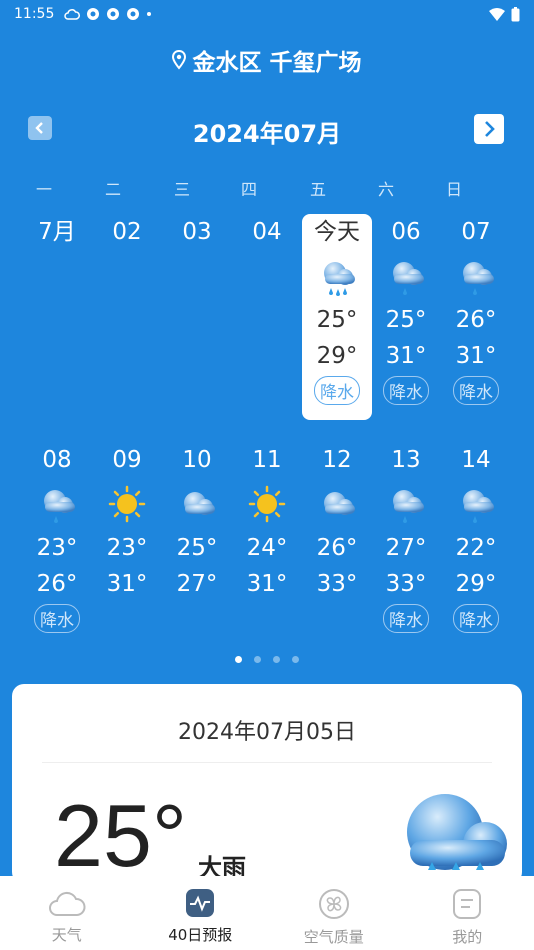  I want to click on battery-icon, so click(515, 13).